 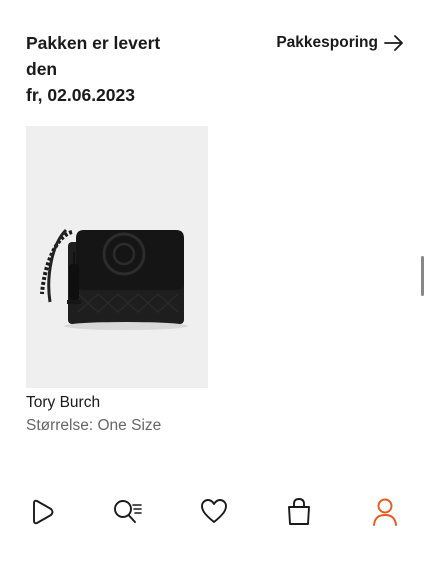 I want to click on play-icon, so click(x=43, y=512).